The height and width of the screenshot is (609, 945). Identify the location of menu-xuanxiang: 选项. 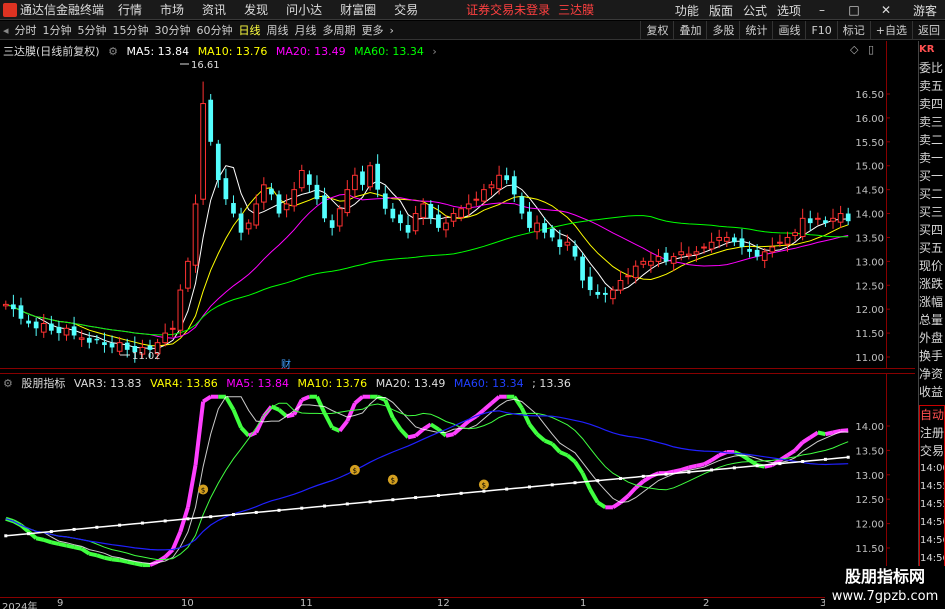
(789, 10).